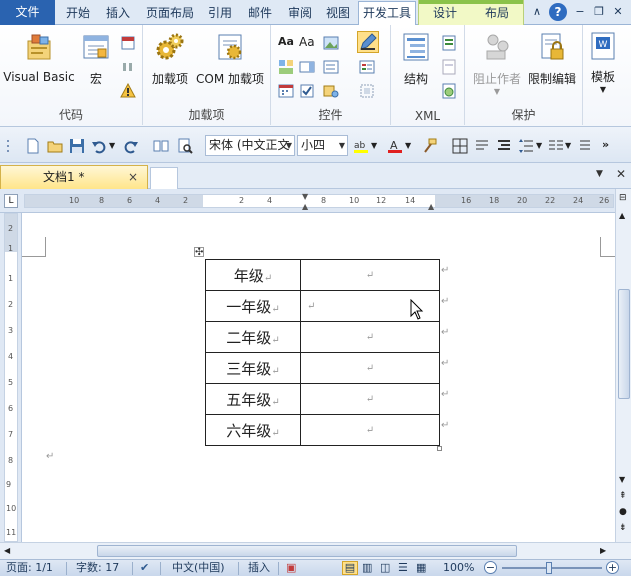 Image resolution: width=631 pixels, height=576 pixels. Describe the element at coordinates (421, 568) in the screenshot. I see `draft-view-icon: ▦` at that location.